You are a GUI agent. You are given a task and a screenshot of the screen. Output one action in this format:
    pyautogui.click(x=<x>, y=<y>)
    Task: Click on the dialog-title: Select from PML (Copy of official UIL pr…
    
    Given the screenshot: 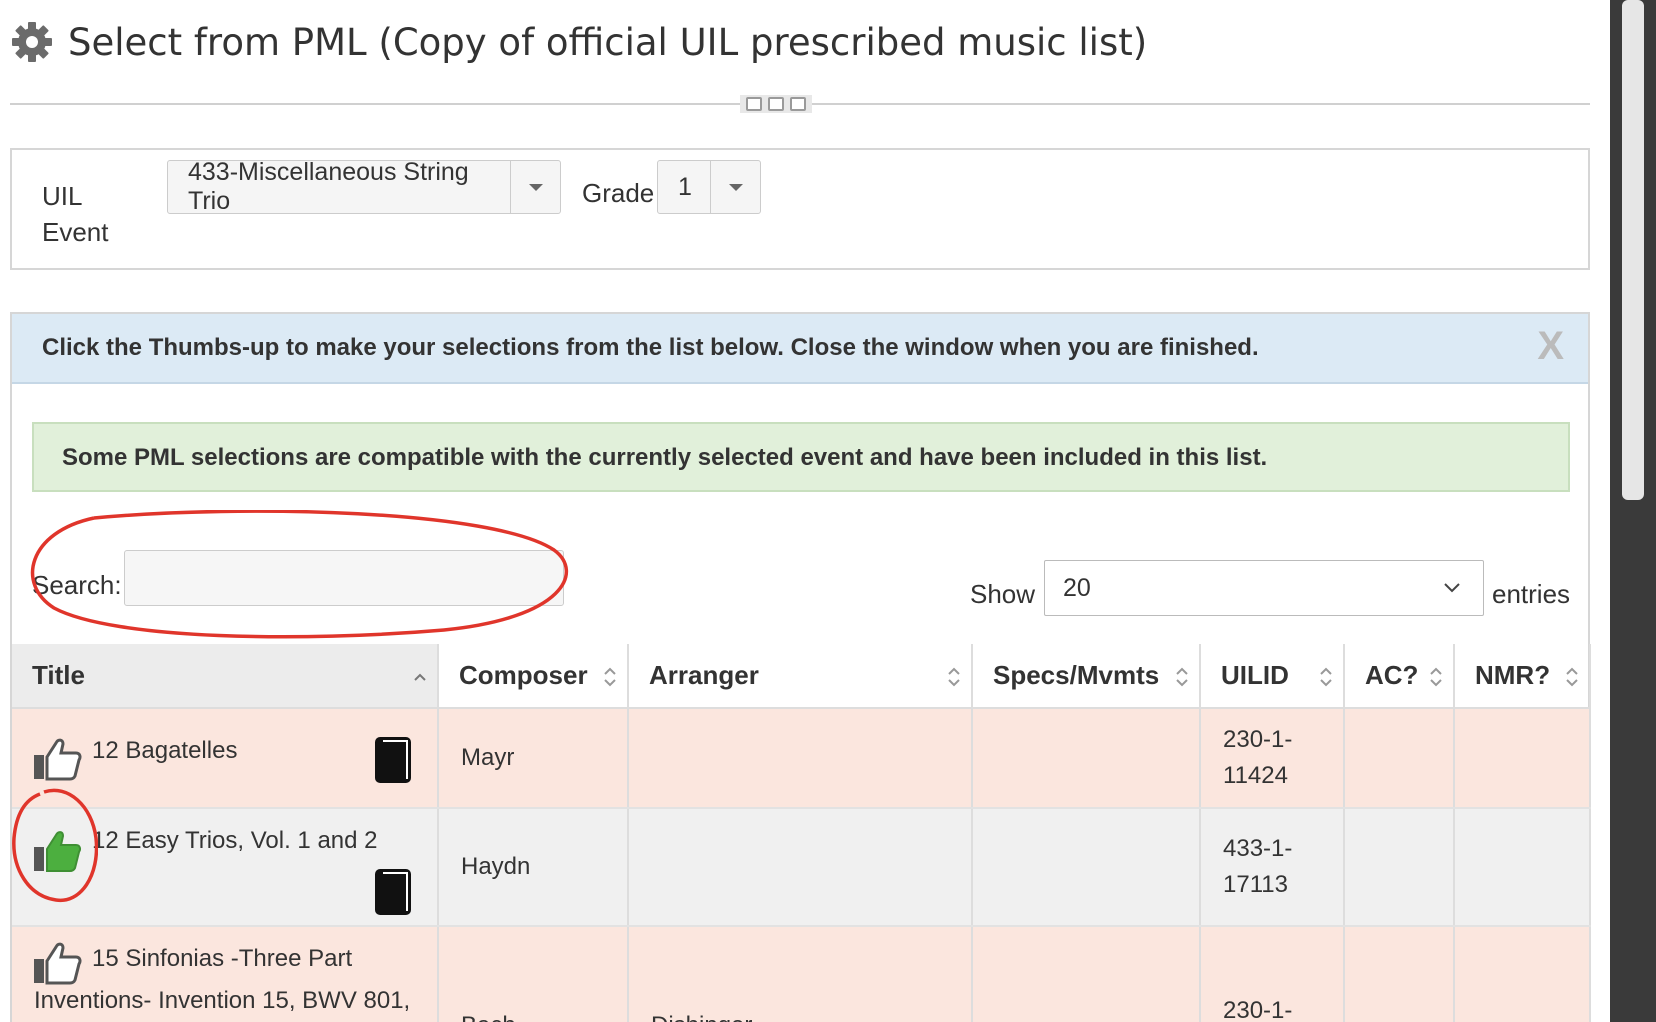 What is the action you would take?
    pyautogui.click(x=608, y=42)
    